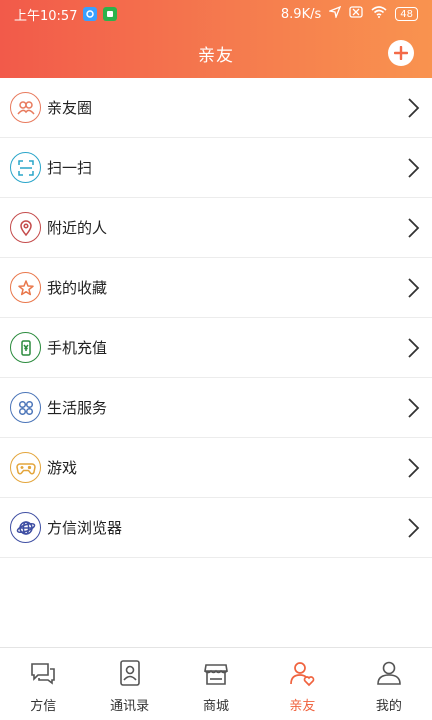 This screenshot has width=432, height=720. What do you see at coordinates (356, 14) in the screenshot?
I see `sim-off-icon` at bounding box center [356, 14].